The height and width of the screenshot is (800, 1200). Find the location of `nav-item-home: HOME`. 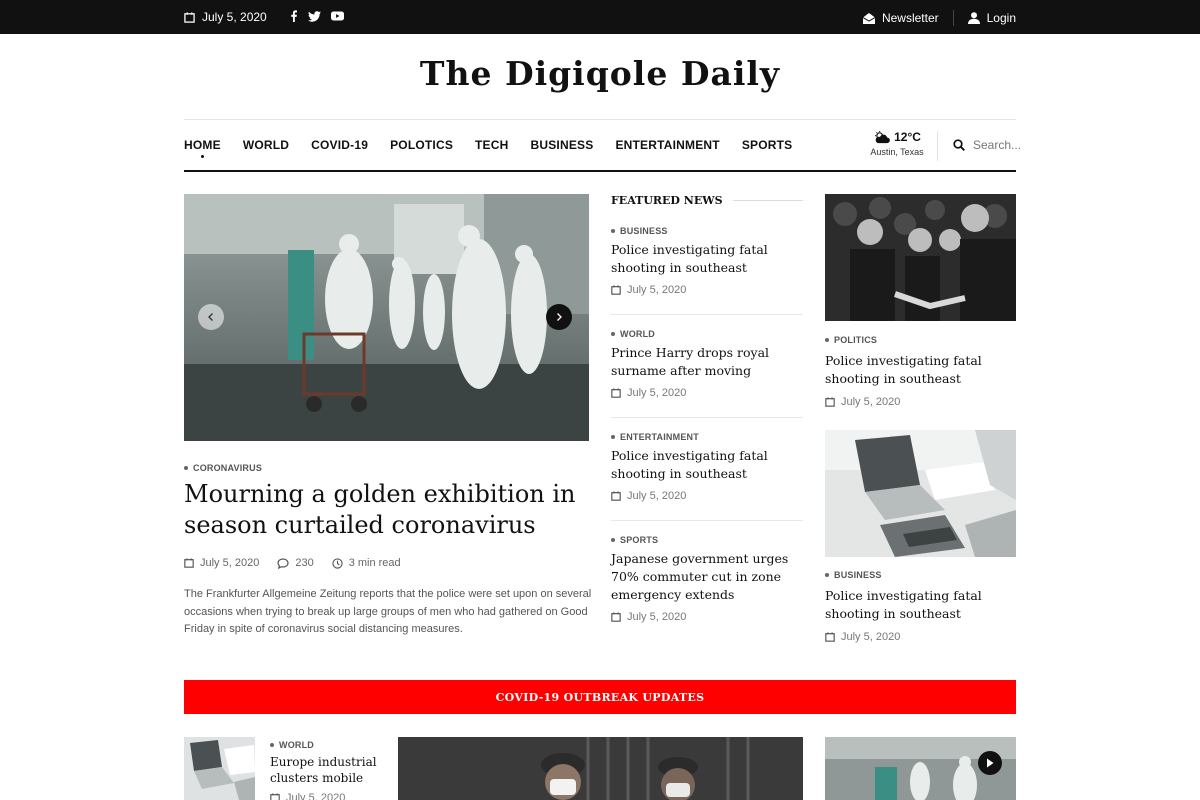

nav-item-home: HOME is located at coordinates (202, 148).